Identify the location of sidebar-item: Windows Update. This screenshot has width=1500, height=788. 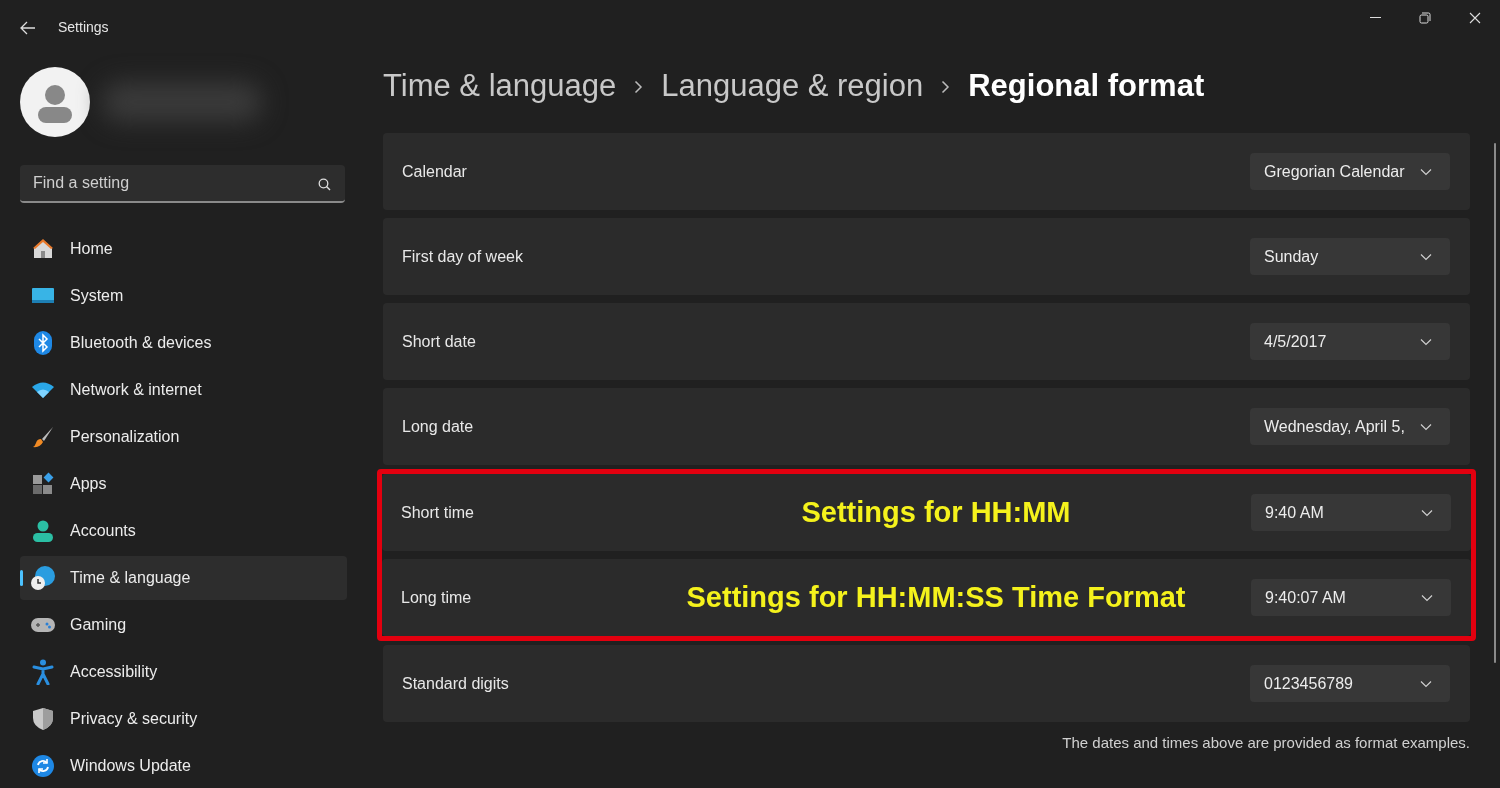
(183, 766).